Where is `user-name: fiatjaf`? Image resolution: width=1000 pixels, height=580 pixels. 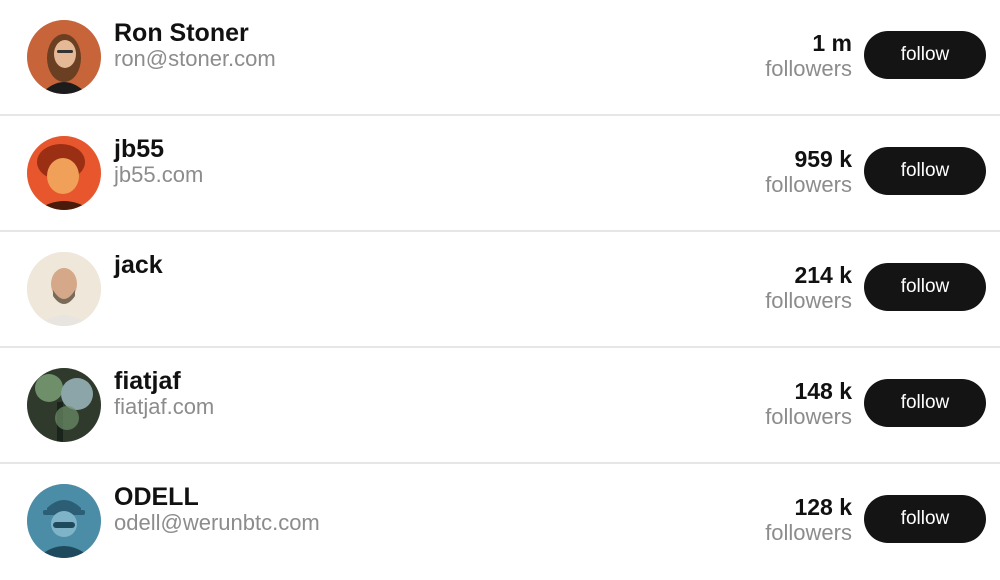 user-name: fiatjaf is located at coordinates (147, 381).